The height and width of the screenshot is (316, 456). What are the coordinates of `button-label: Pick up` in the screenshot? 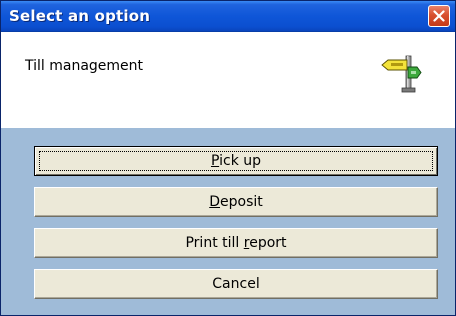 It's located at (236, 161).